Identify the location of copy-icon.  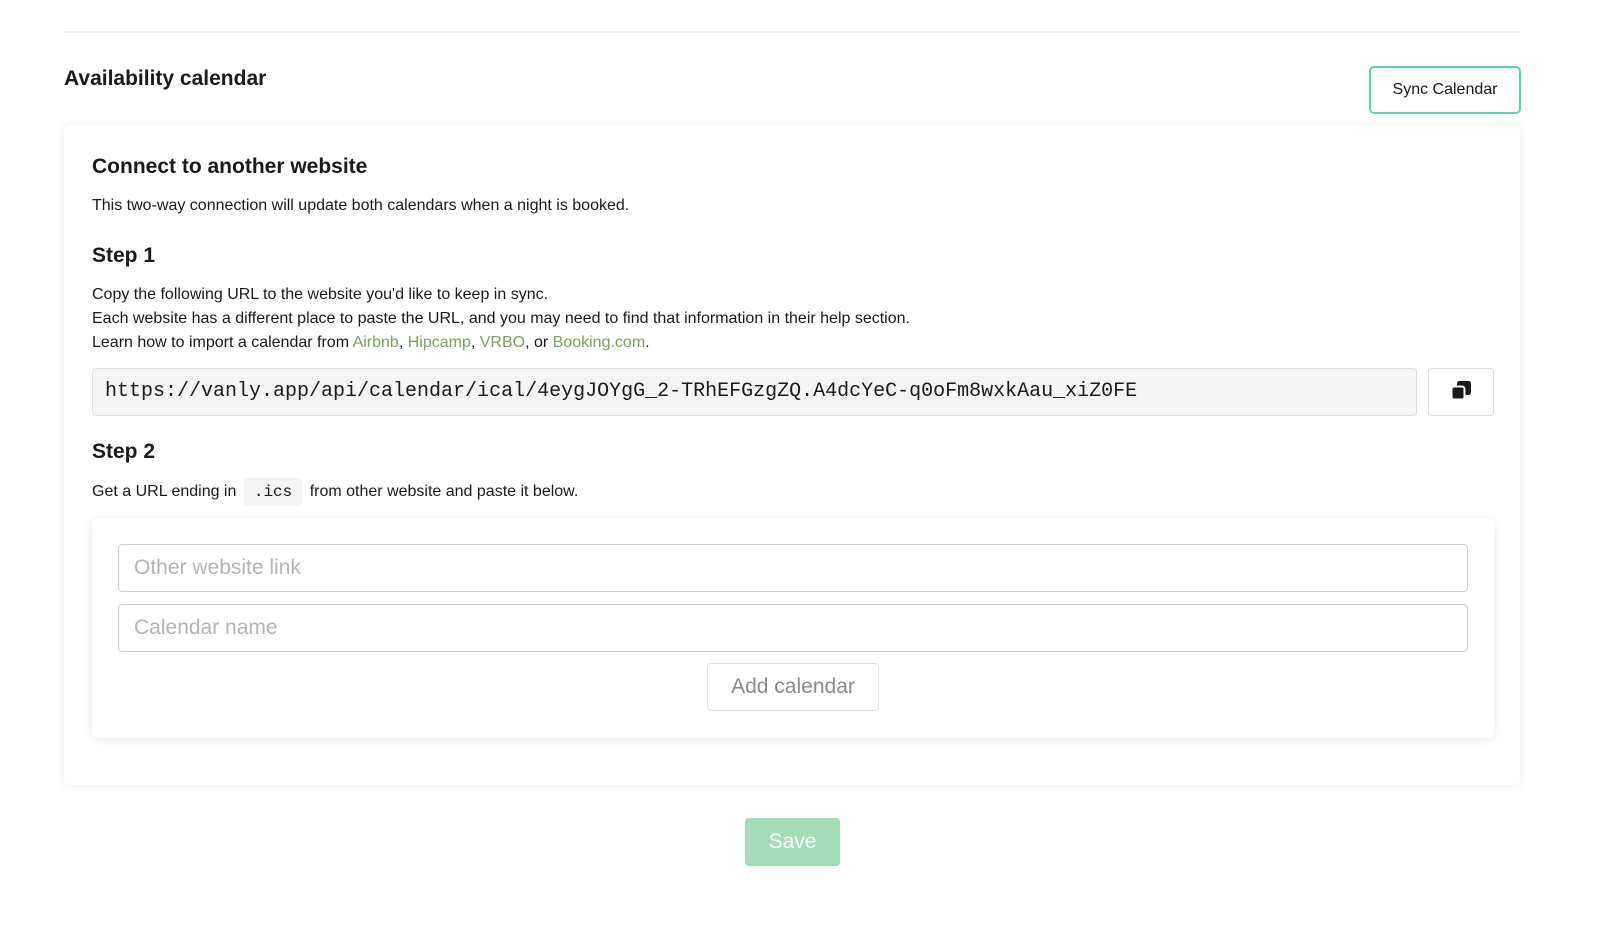
(1461, 392).